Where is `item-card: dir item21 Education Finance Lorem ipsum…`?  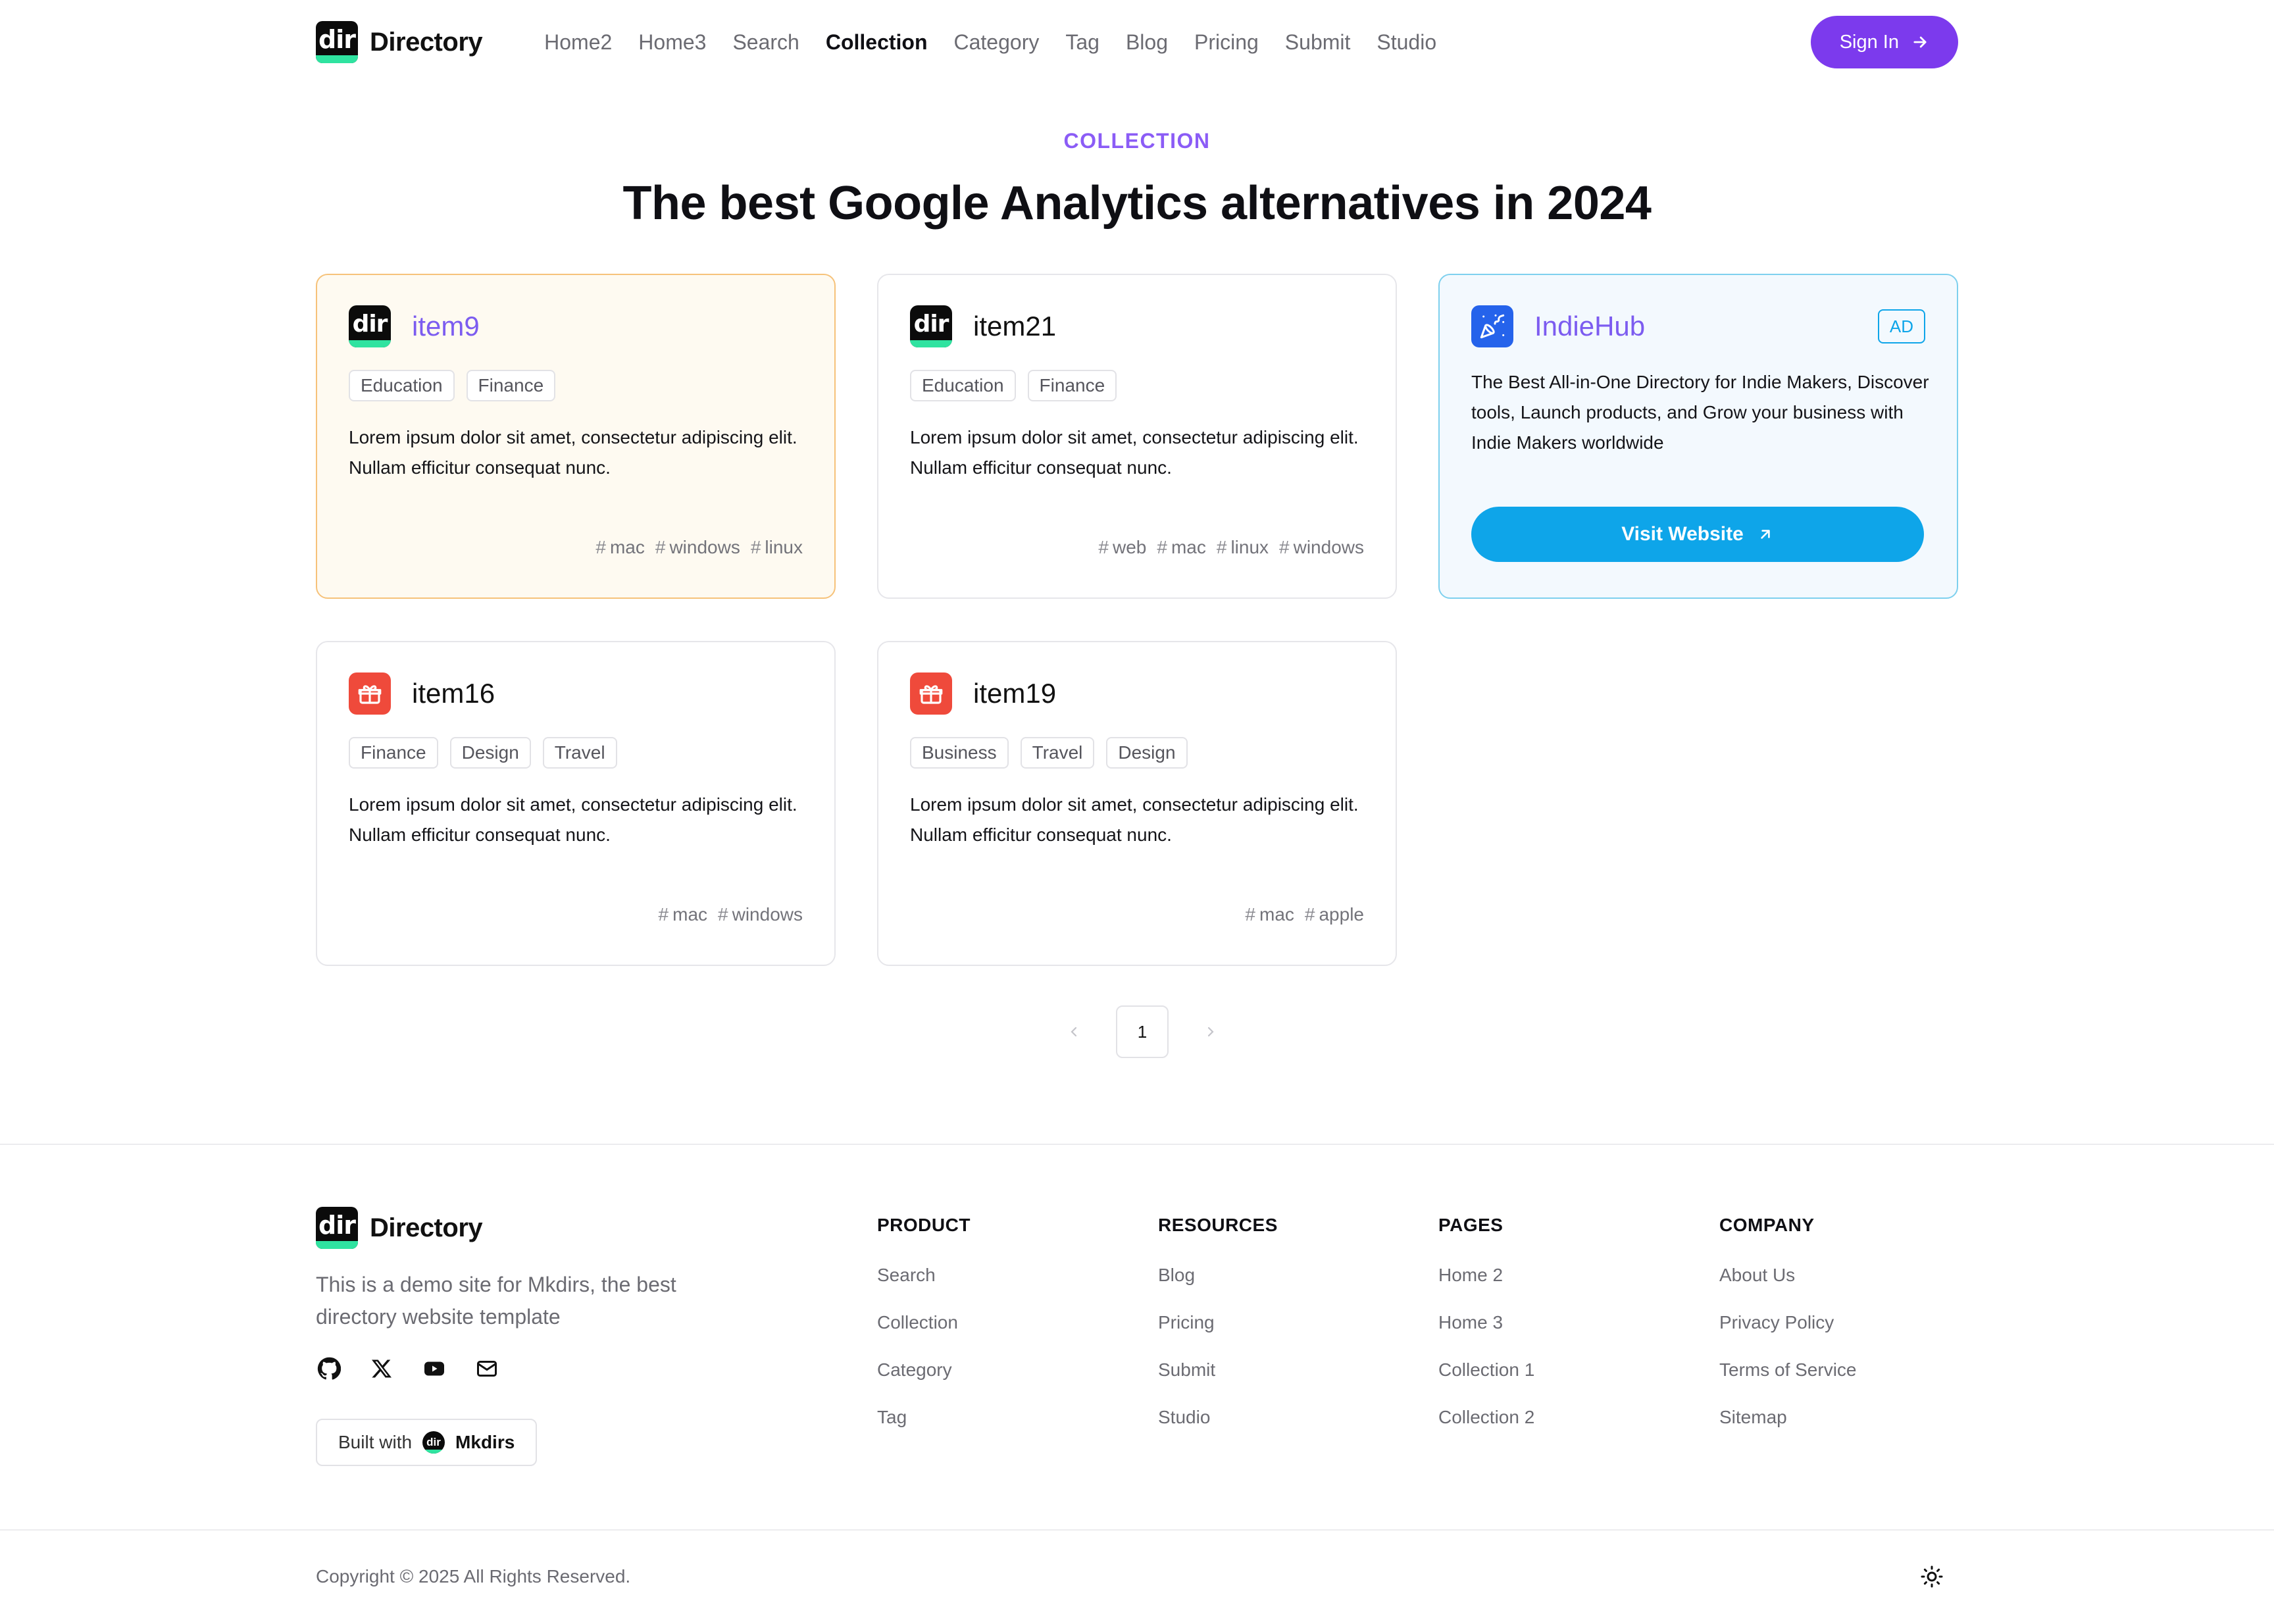 item-card: dir item21 Education Finance Lorem ipsum… is located at coordinates (1137, 436).